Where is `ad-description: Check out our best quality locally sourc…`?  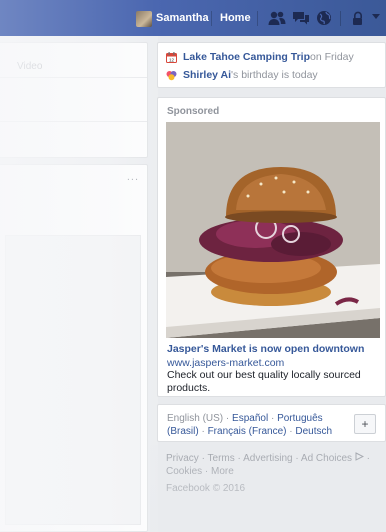 ad-description: Check out our best quality locally sourc… is located at coordinates (264, 381).